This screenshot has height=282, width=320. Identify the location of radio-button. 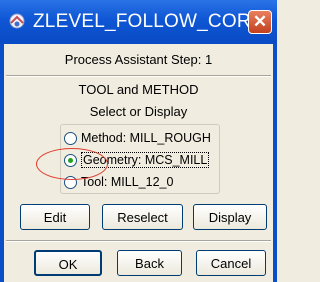
(70, 138).